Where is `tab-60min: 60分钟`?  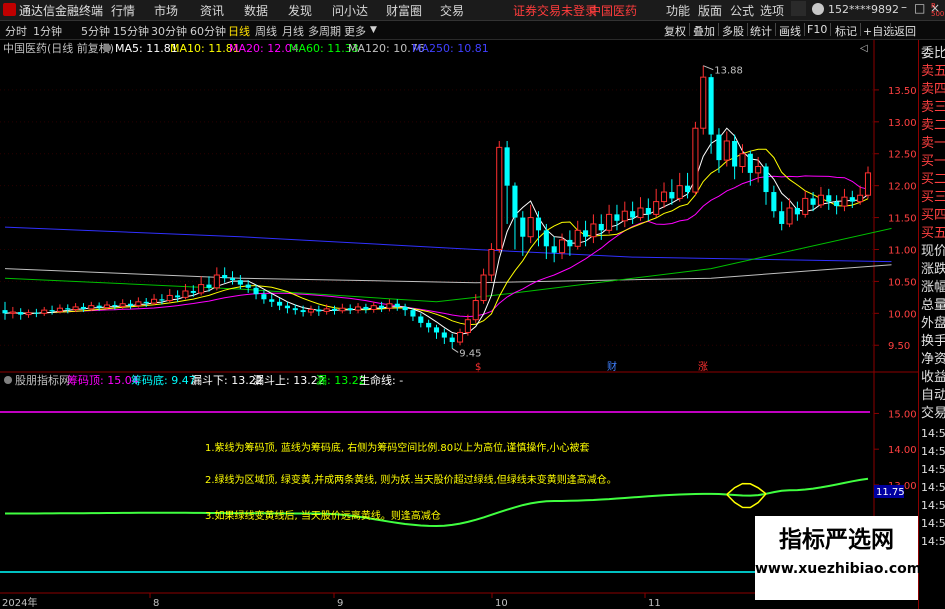 tab-60min: 60分钟 is located at coordinates (208, 31).